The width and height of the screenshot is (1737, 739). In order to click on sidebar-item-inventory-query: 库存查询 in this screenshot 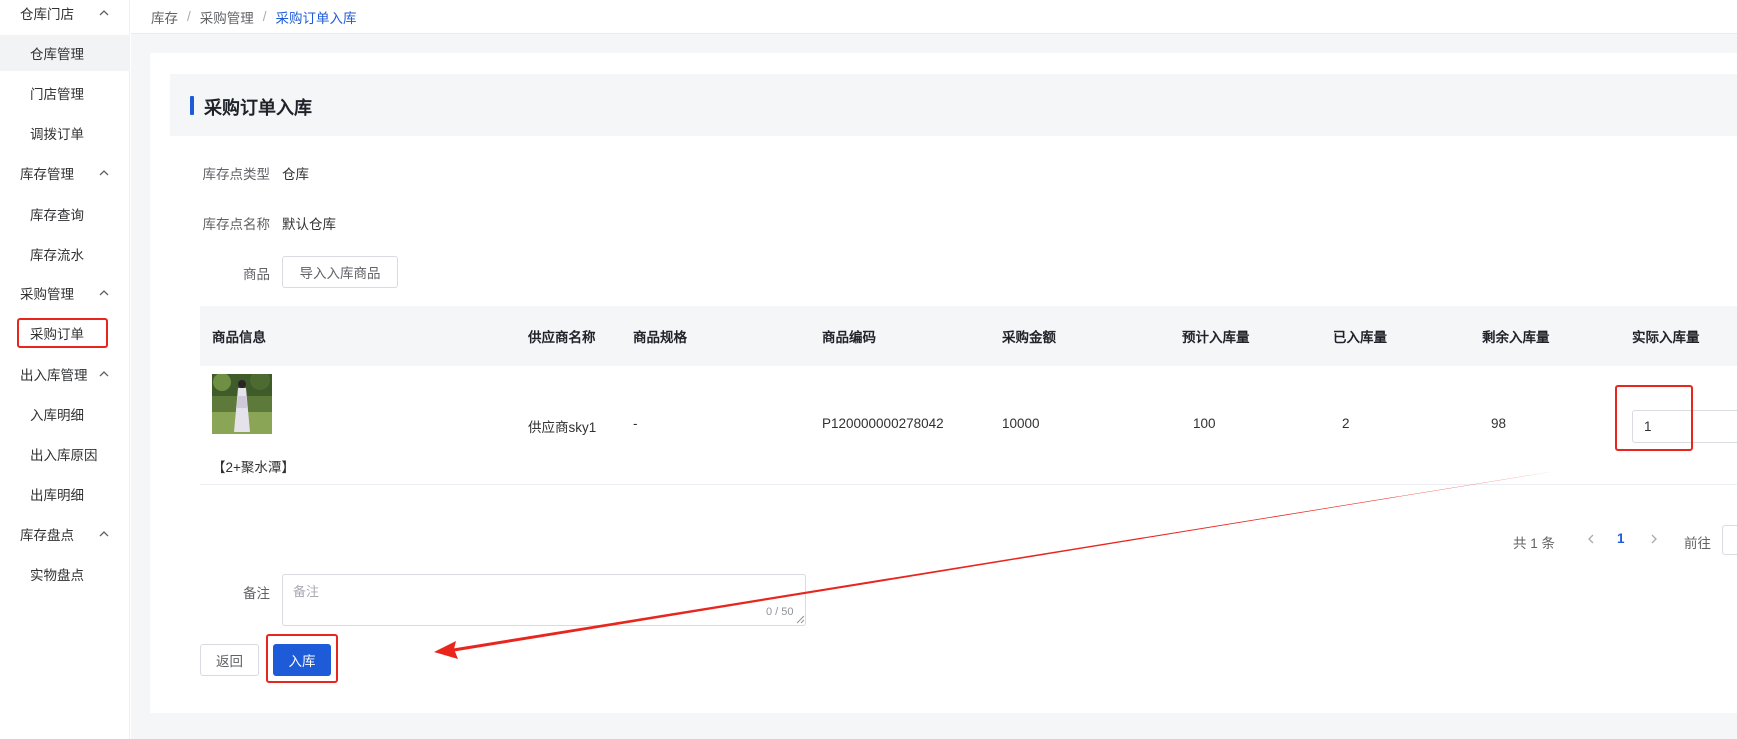, I will do `click(65, 214)`.